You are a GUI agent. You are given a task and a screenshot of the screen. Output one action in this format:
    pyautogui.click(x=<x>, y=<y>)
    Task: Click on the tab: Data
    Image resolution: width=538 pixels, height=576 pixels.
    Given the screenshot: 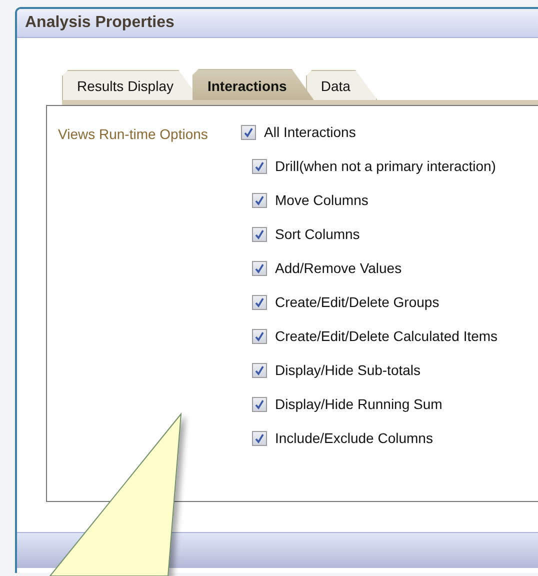 What is the action you would take?
    pyautogui.click(x=342, y=85)
    